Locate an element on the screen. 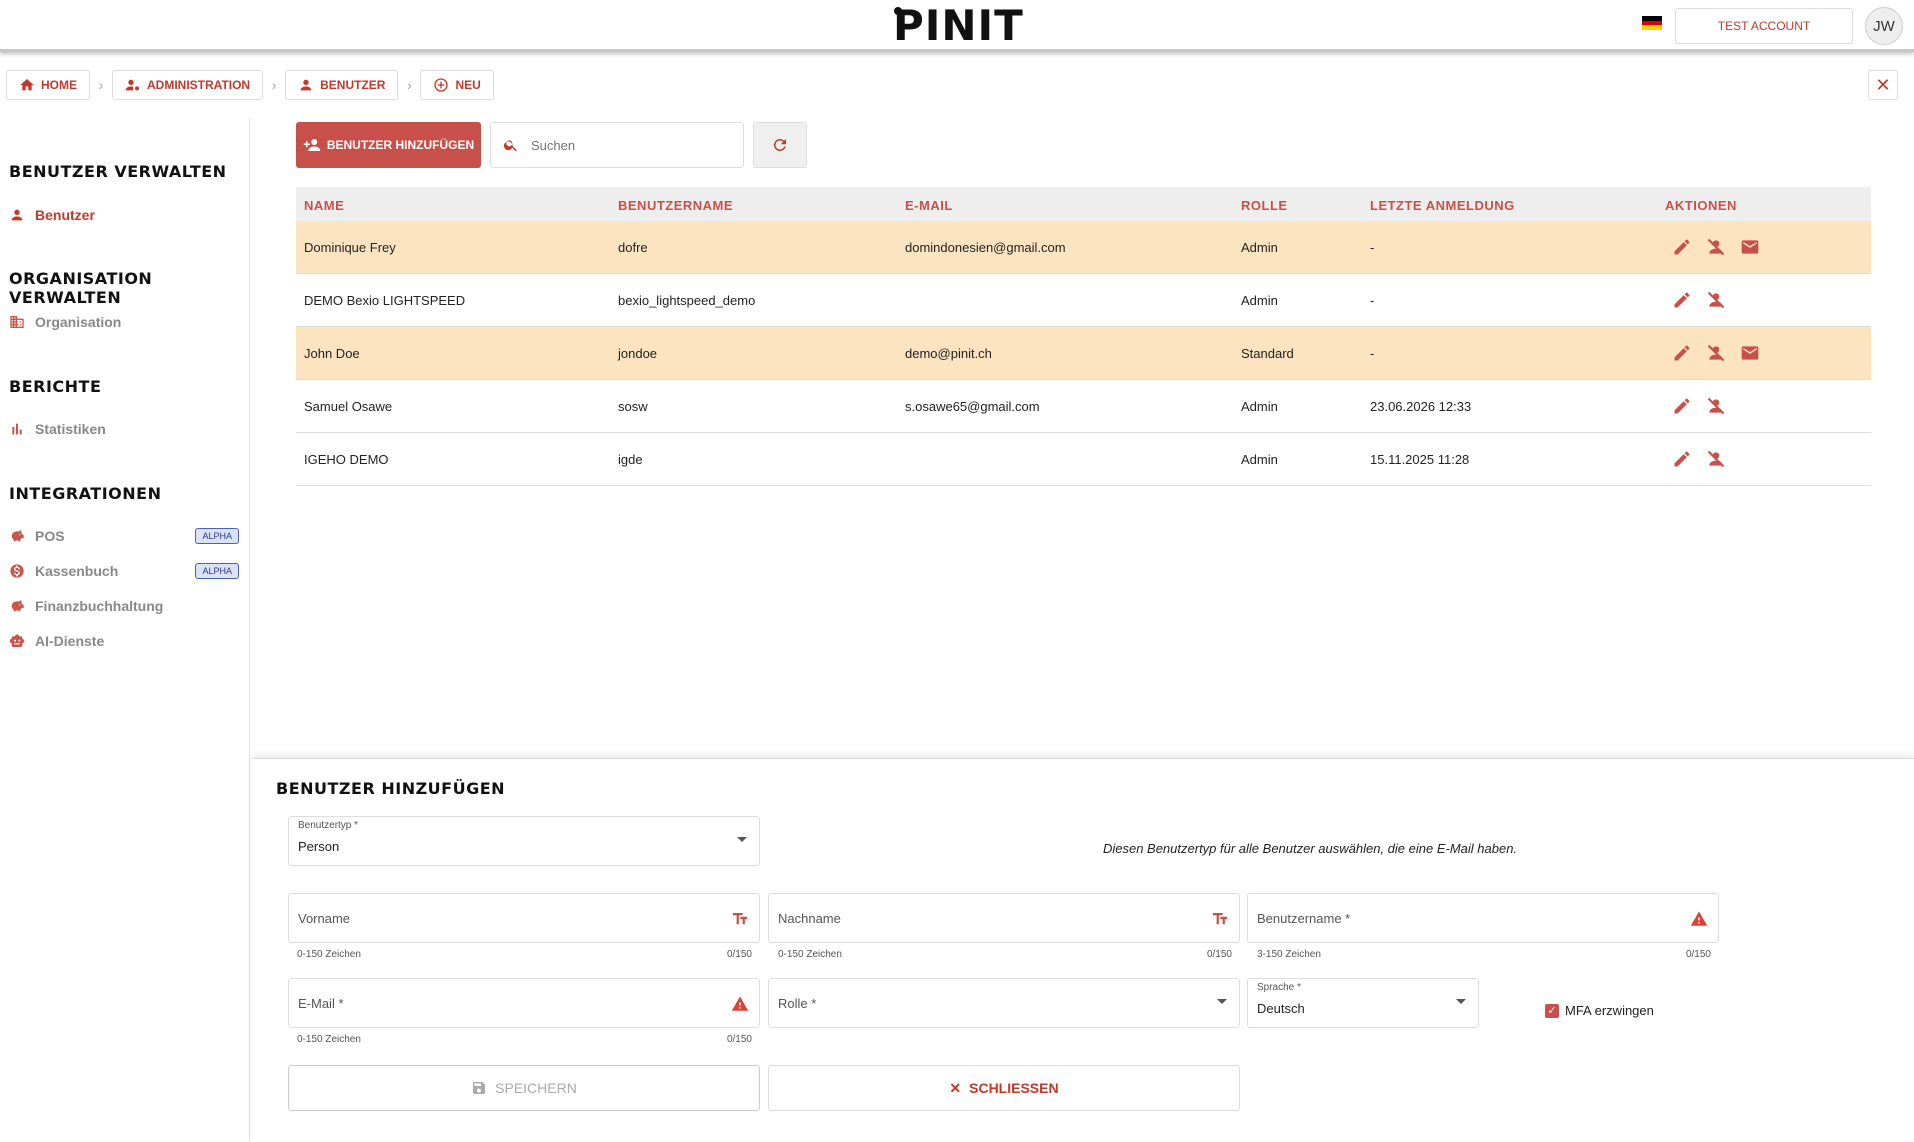  username-field: Benutzername * is located at coordinates (1483, 918).